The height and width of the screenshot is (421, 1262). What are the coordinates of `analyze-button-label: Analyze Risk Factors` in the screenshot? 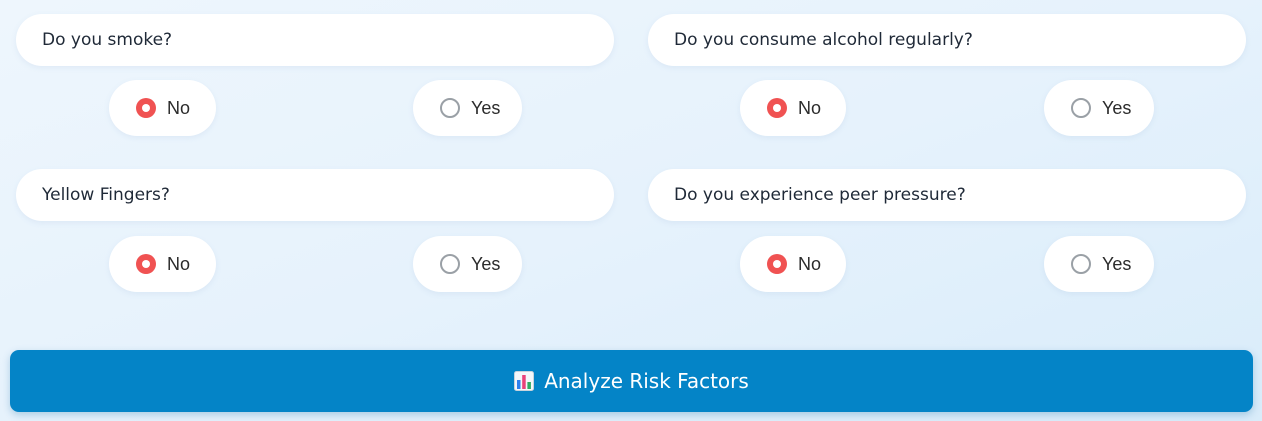 It's located at (646, 381).